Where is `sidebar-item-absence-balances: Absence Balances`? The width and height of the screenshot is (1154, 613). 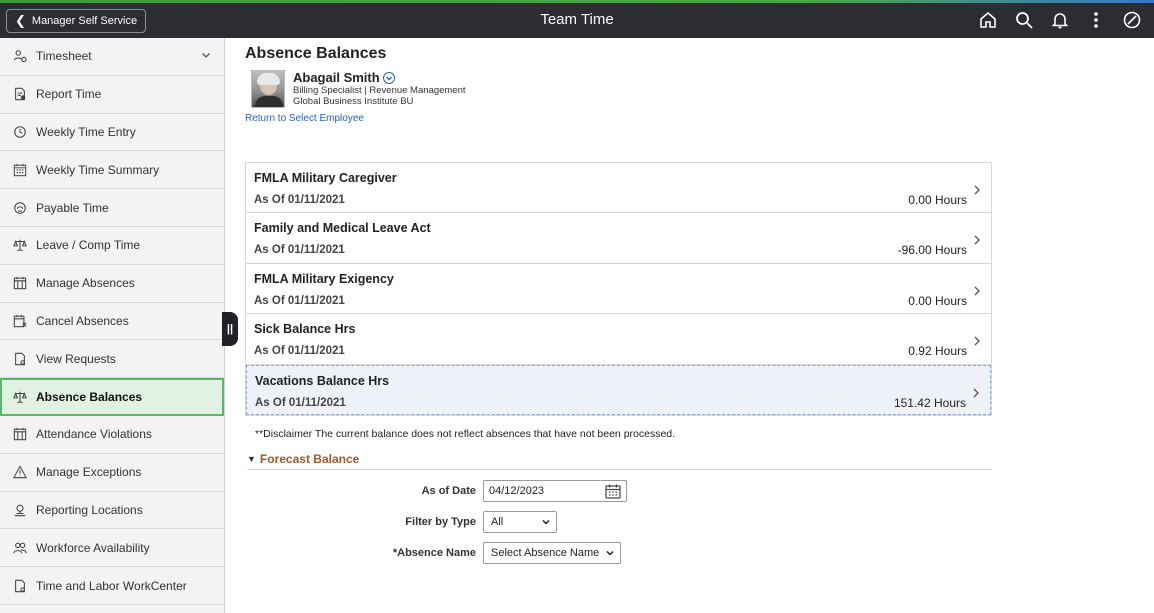 sidebar-item-absence-balances: Absence Balances is located at coordinates (112, 397).